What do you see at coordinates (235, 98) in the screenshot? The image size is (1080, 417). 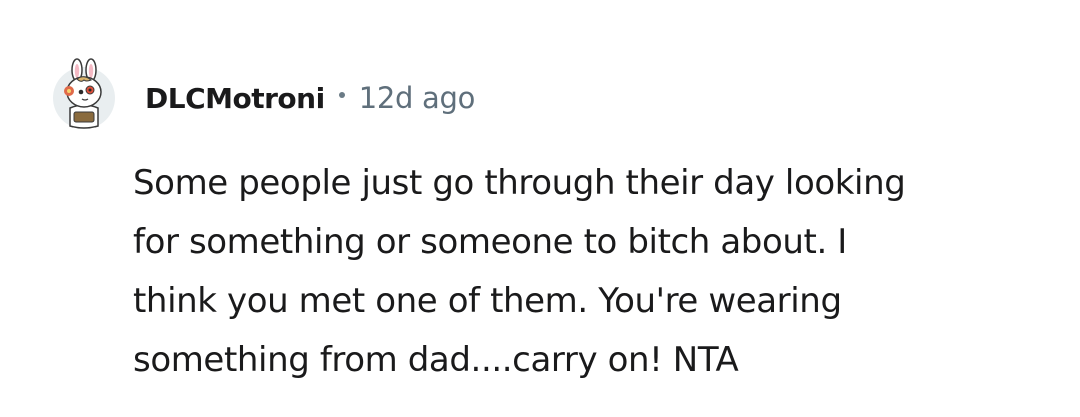 I see `username-link: DLCMotroni` at bounding box center [235, 98].